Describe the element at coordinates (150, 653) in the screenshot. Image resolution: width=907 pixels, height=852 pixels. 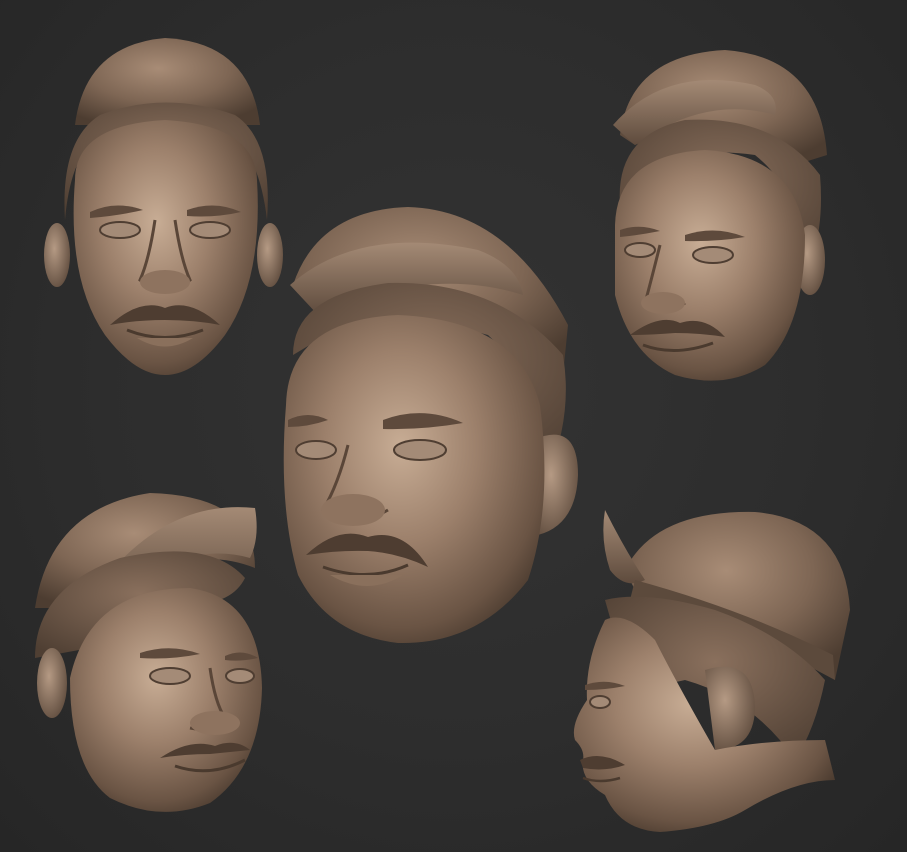
I see `sculpt-head-low-angle-view` at that location.